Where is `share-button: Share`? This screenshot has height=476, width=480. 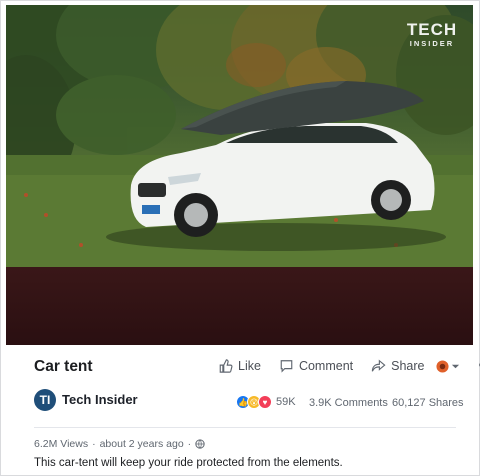 share-button: Share is located at coordinates (397, 366).